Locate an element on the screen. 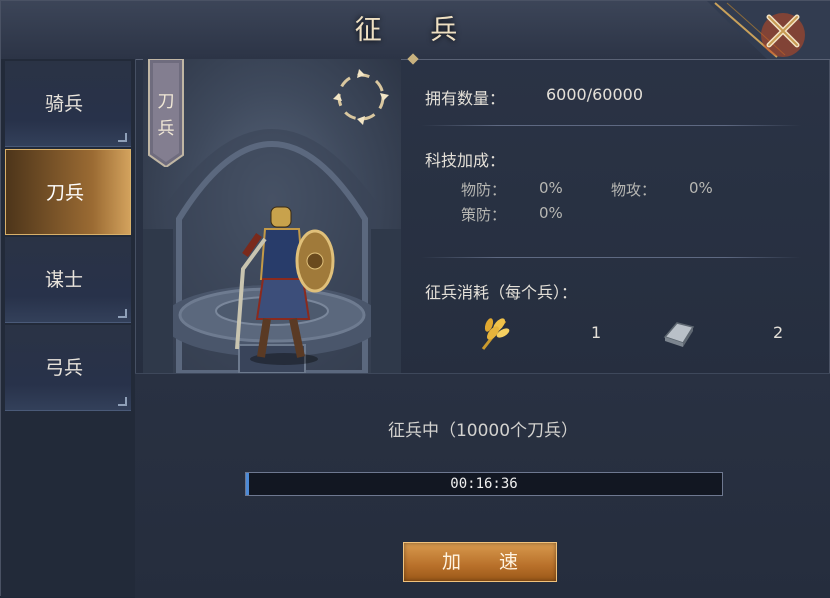  phys-def-value: 0% is located at coordinates (551, 188).